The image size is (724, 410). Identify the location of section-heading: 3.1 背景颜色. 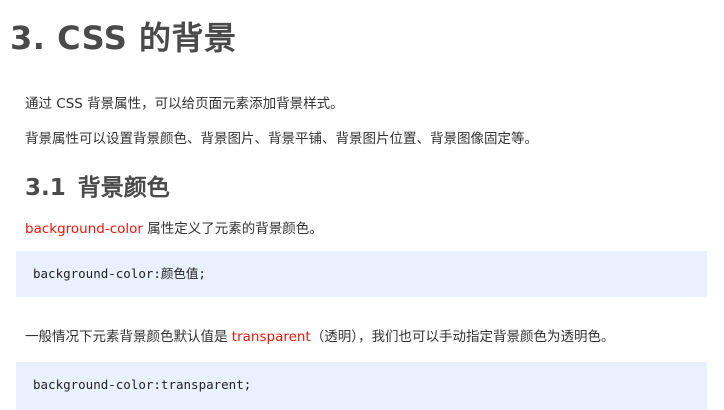
(97, 188).